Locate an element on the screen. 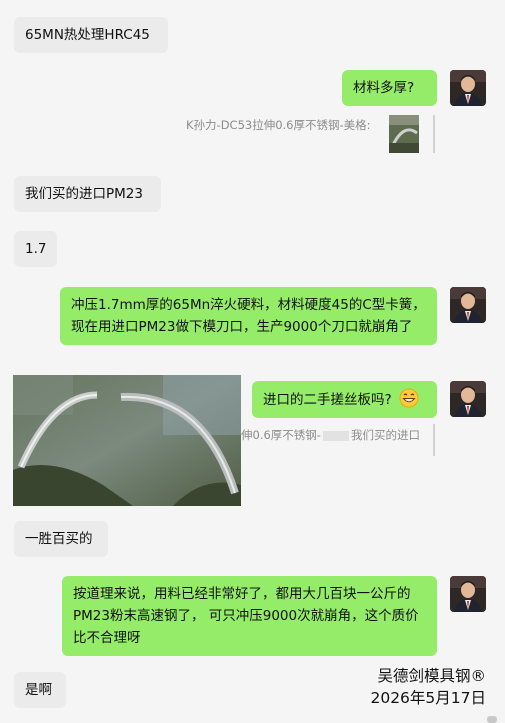 This screenshot has width=505, height=723. redacted-name-mask is located at coordinates (335, 435).